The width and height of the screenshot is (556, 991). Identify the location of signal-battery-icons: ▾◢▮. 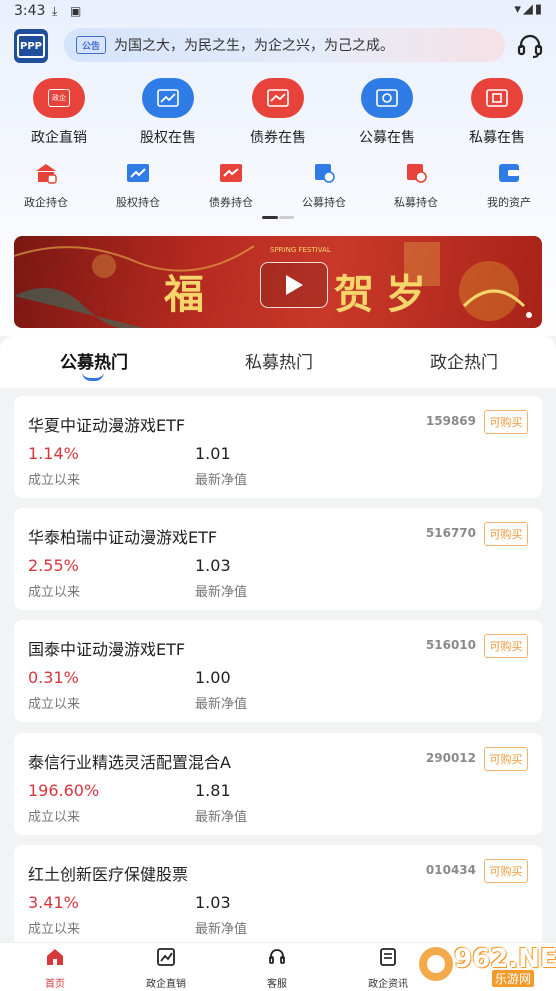
(529, 9).